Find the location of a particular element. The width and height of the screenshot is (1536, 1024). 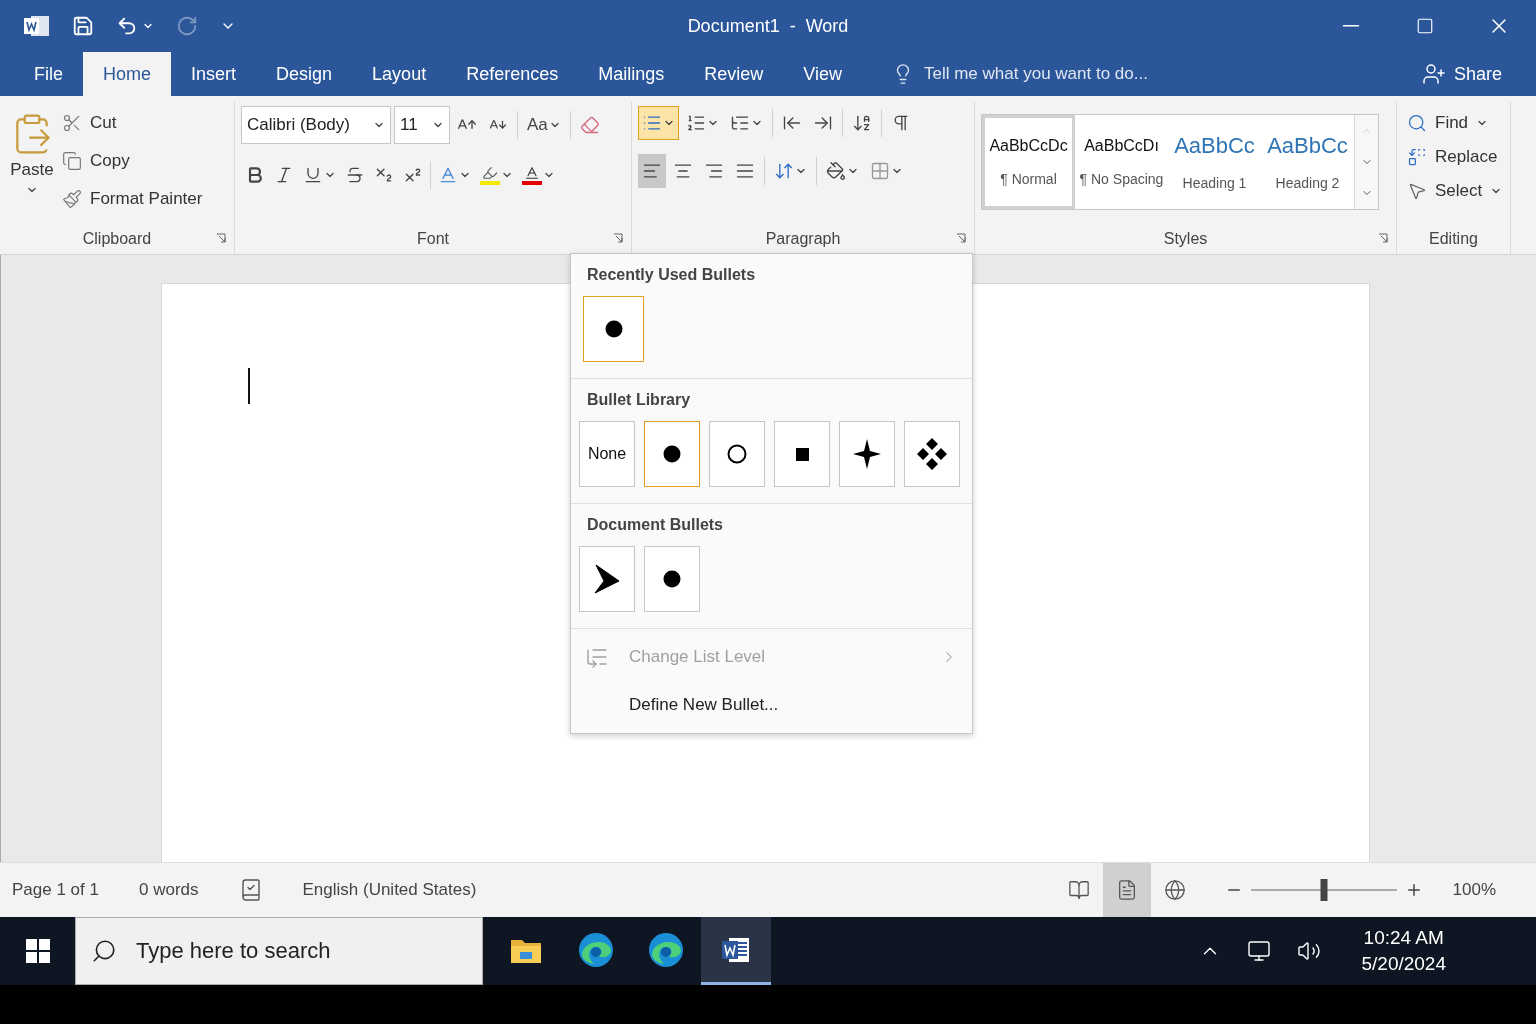

group-label: Styles is located at coordinates (1185, 239).